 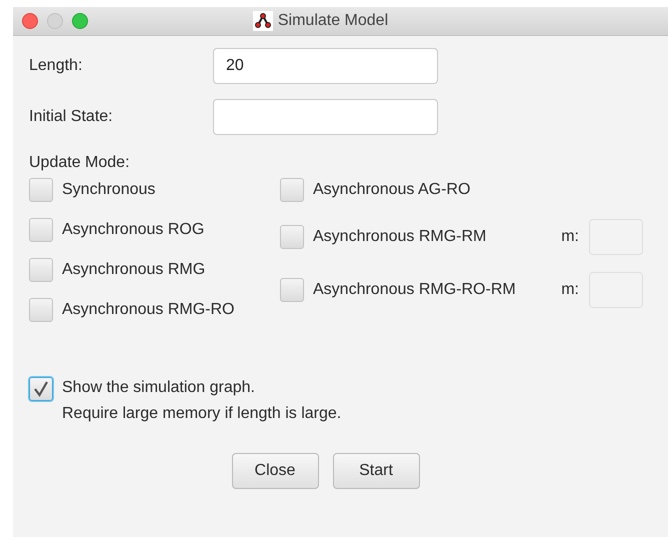 I want to click on note-text: Require large memory if length is large., so click(x=202, y=414).